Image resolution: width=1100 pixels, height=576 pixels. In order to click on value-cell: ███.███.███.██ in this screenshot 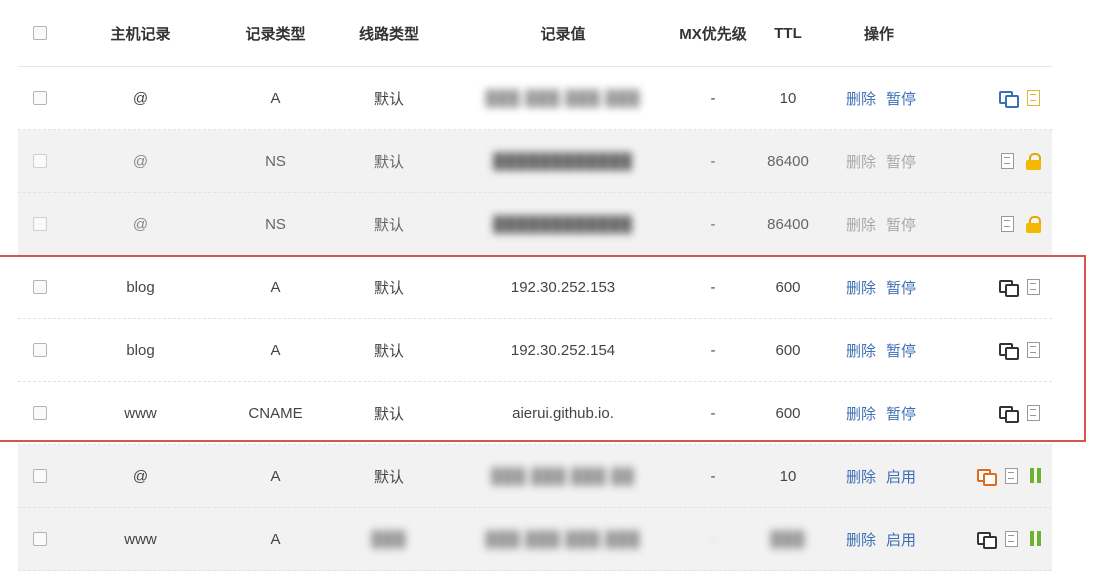, I will do `click(563, 476)`.